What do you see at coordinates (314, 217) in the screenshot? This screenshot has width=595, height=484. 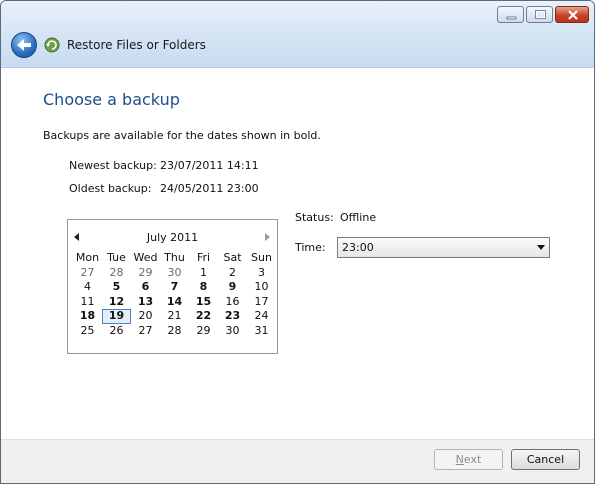 I see `status-label: Status:` at bounding box center [314, 217].